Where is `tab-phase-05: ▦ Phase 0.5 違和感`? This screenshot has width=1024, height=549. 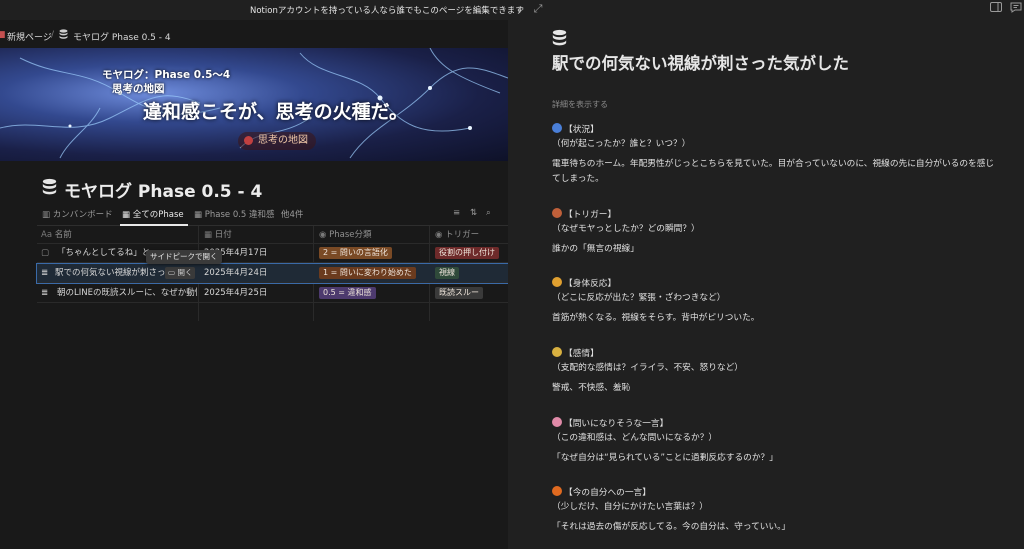
tab-phase-05: ▦ Phase 0.5 違和感 is located at coordinates (234, 214).